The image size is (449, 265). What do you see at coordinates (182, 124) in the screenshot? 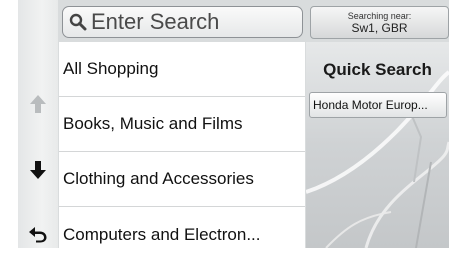
I see `list-item-books-music-films: Books, Music and Films` at bounding box center [182, 124].